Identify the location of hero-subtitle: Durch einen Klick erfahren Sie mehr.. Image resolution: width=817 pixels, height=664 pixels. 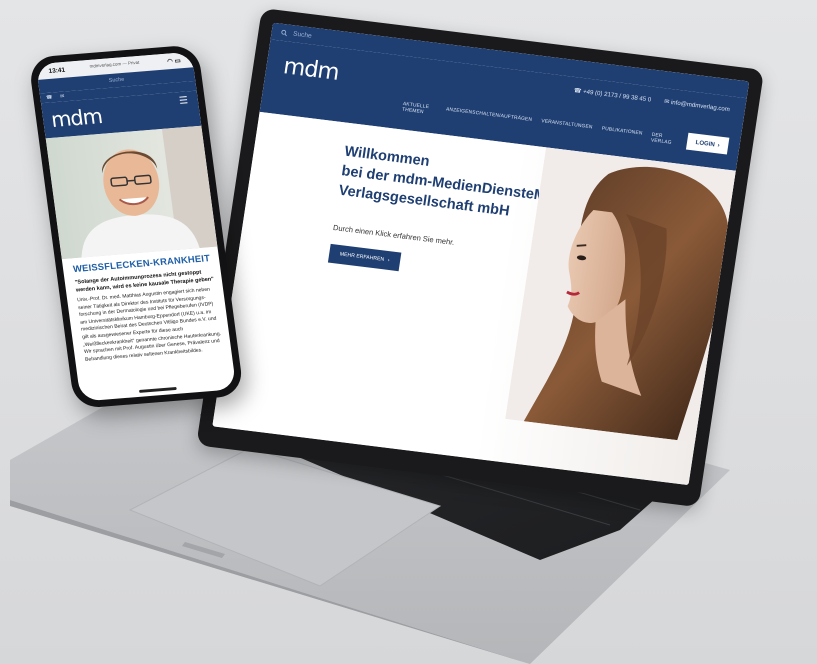
(393, 235).